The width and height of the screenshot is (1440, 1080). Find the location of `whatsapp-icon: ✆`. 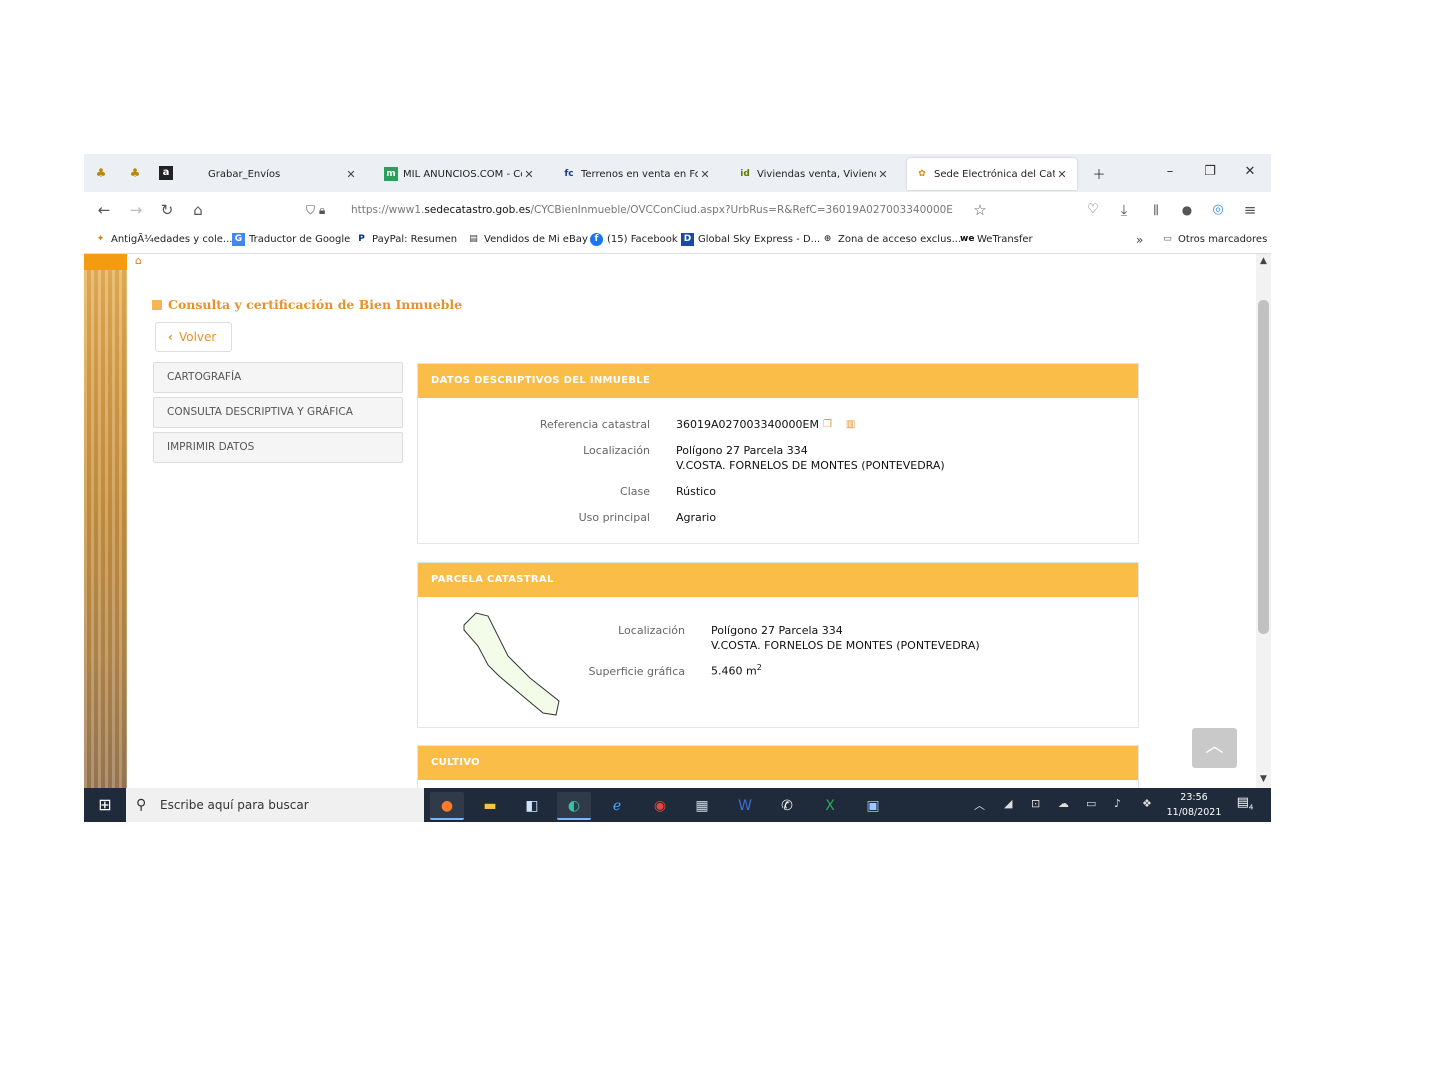

whatsapp-icon: ✆ is located at coordinates (787, 806).